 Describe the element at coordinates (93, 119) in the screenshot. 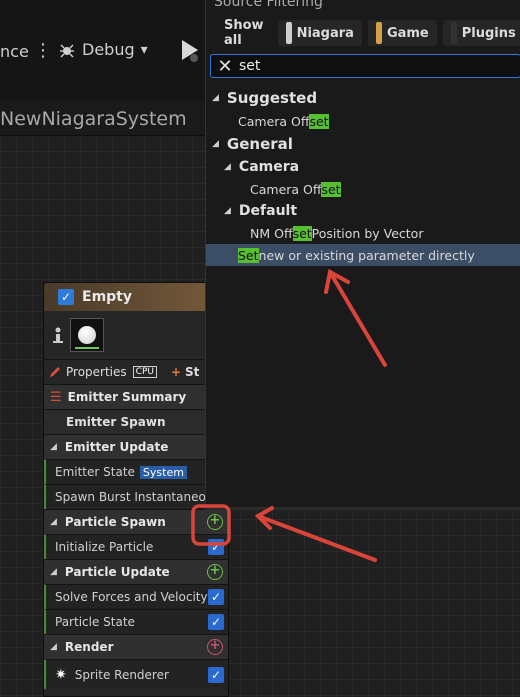

I see `system-tab-title: NewNiagaraSystem` at that location.